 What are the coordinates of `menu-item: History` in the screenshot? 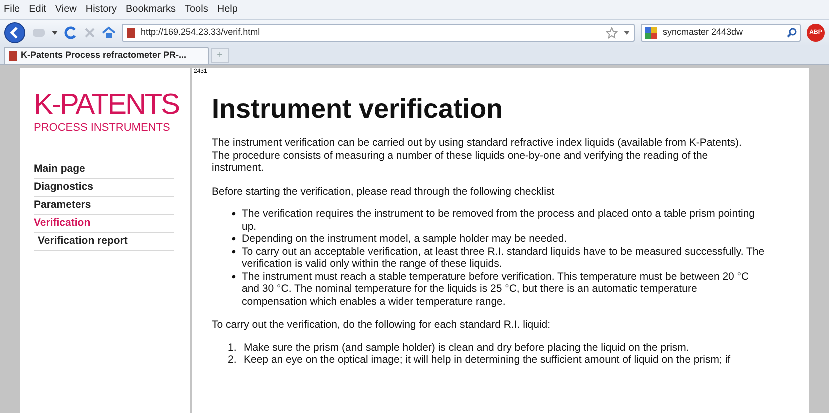 It's located at (101, 9).